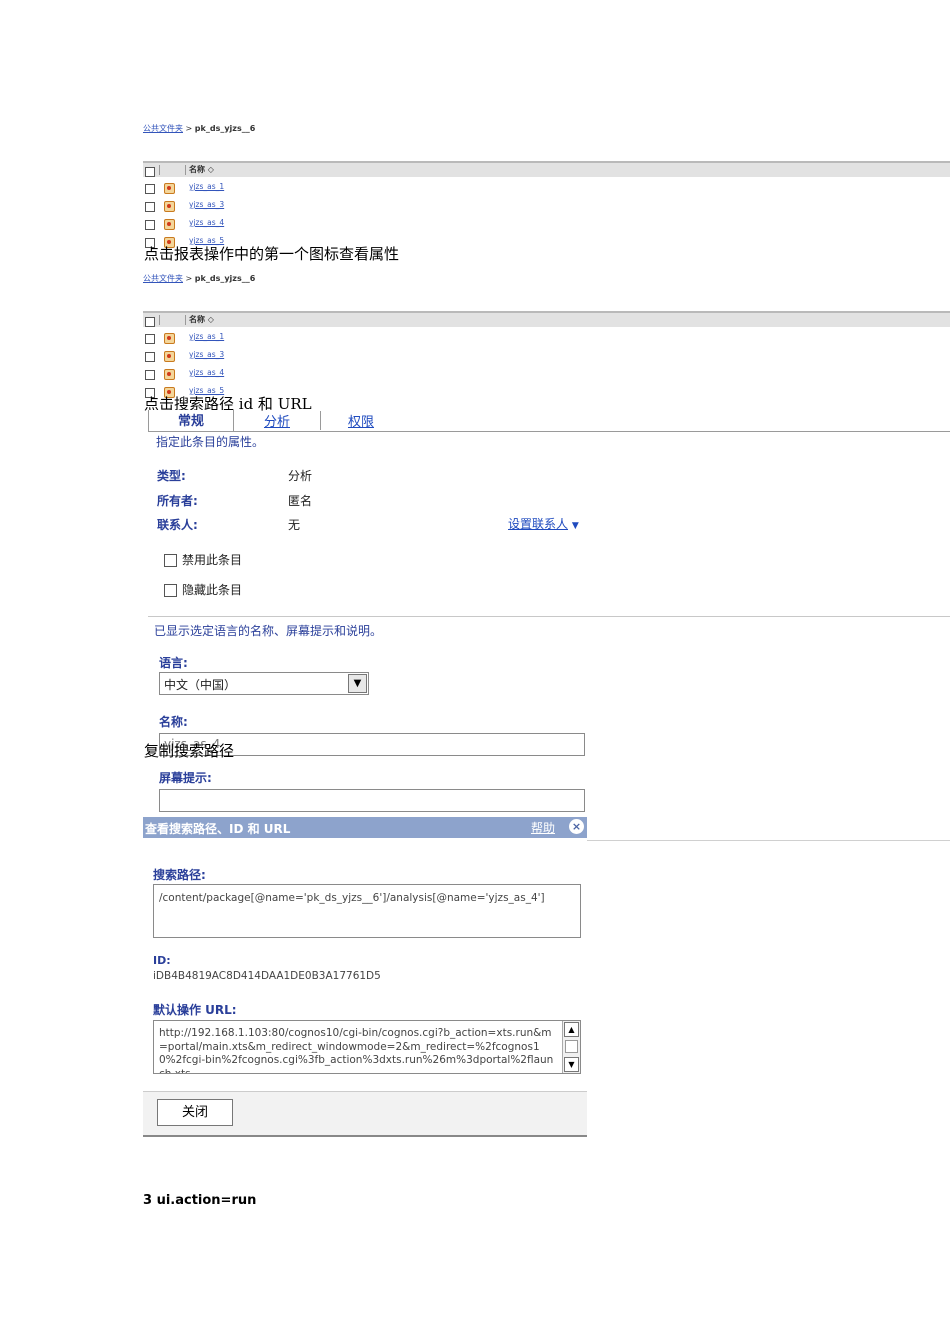 The width and height of the screenshot is (950, 1344). I want to click on id-value: iDB4B4819AC8D414DAA1DE0B3A17761D5, so click(267, 976).